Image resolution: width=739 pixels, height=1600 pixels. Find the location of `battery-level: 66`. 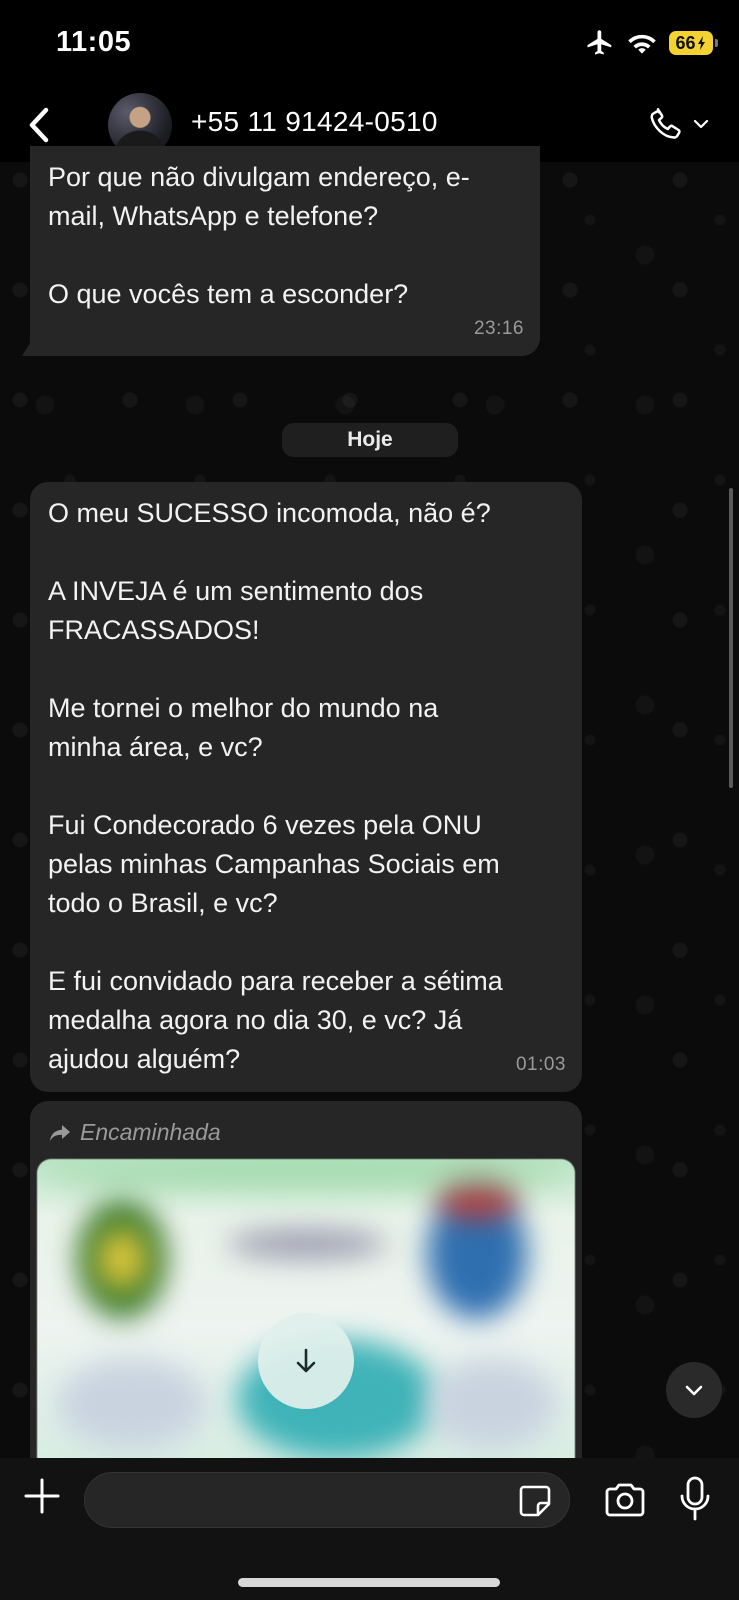

battery-level: 66 is located at coordinates (685, 42).